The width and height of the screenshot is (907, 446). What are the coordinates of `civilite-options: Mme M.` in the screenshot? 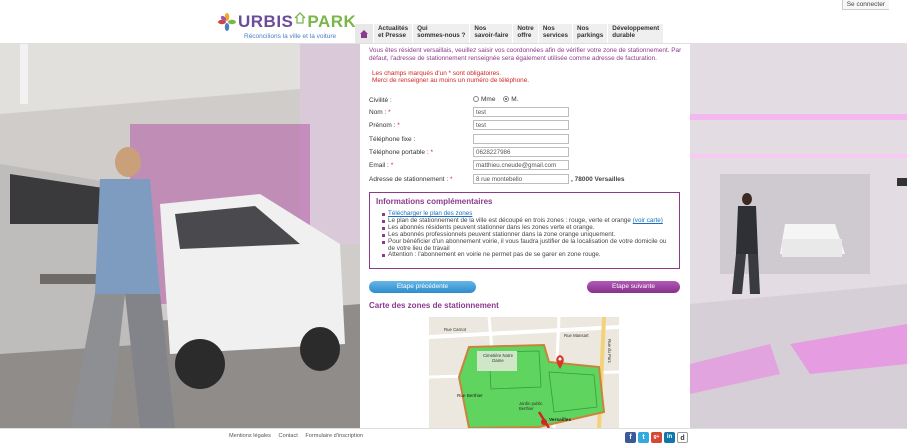 It's located at (499, 99).